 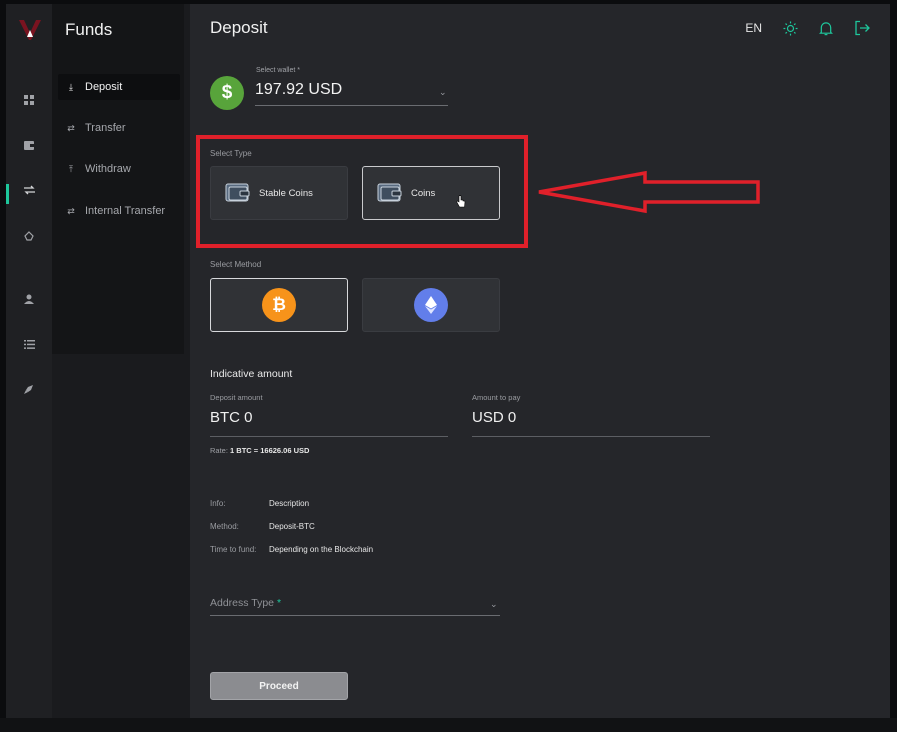 What do you see at coordinates (29, 100) in the screenshot?
I see `dashboard-icon` at bounding box center [29, 100].